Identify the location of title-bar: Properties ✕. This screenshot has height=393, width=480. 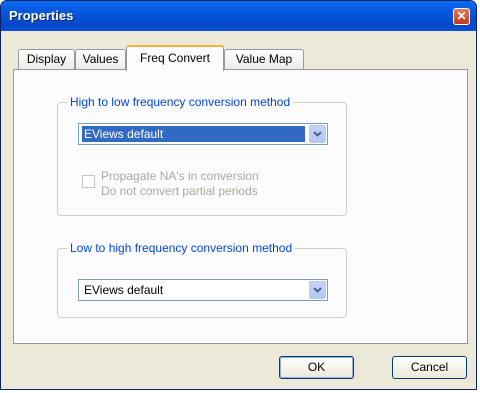
(238, 16).